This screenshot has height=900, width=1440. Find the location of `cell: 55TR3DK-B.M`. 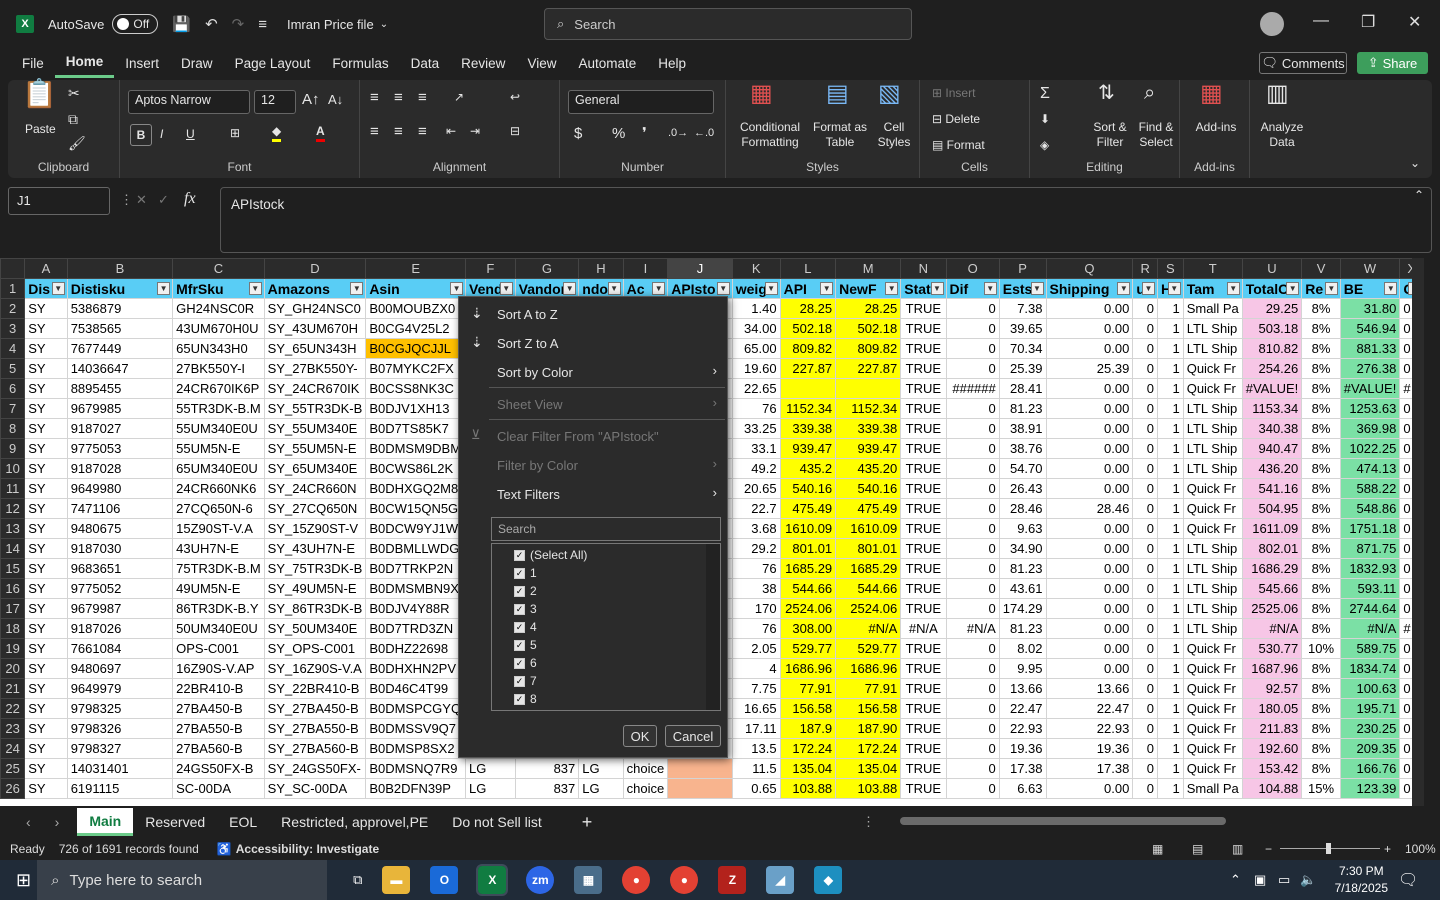

cell: 55TR3DK-B.M is located at coordinates (218, 408).